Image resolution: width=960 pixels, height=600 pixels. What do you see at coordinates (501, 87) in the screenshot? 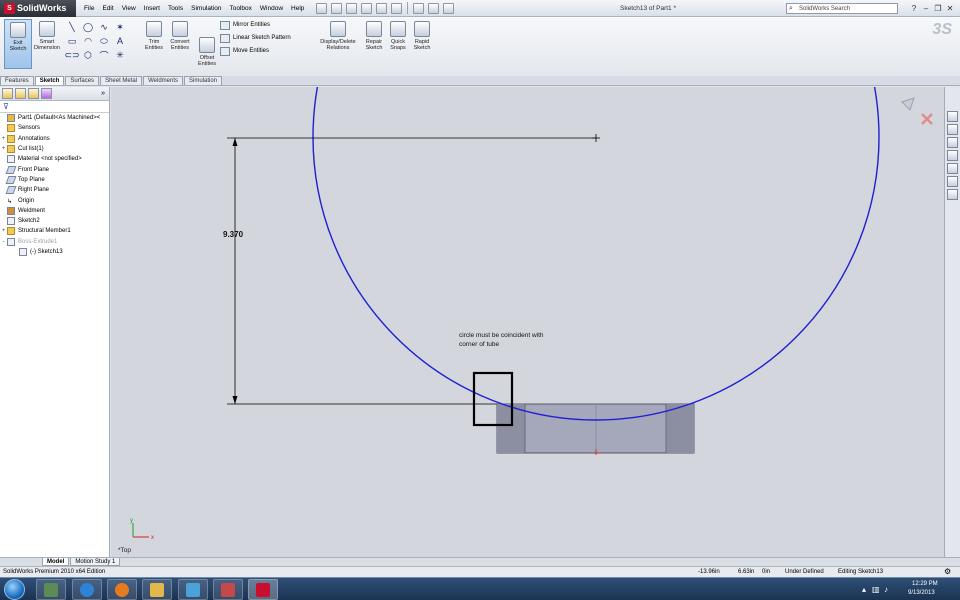
I see `view-orientation-icon: ◈` at bounding box center [501, 87].